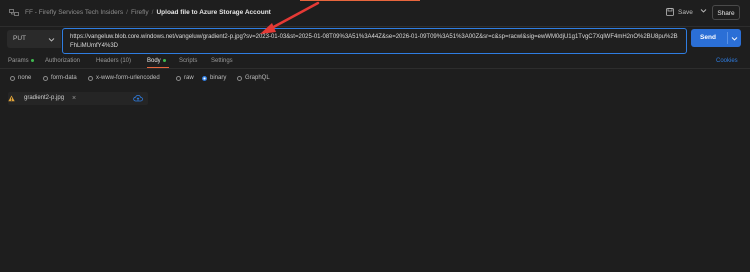 This screenshot has width=750, height=272. What do you see at coordinates (20, 78) in the screenshot?
I see `radio-none: none` at bounding box center [20, 78].